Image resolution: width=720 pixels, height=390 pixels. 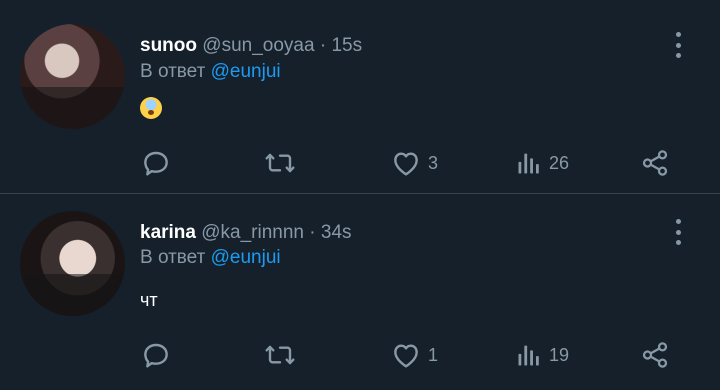 I want to click on action-bar: 1 19, so click(x=360, y=355).